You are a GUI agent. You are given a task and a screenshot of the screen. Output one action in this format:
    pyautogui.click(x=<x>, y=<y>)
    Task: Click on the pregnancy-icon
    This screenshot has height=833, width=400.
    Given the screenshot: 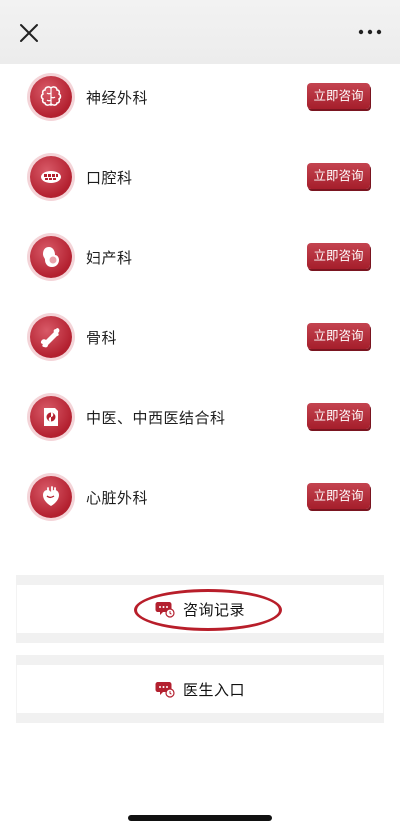 What is the action you would take?
    pyautogui.click(x=51, y=257)
    